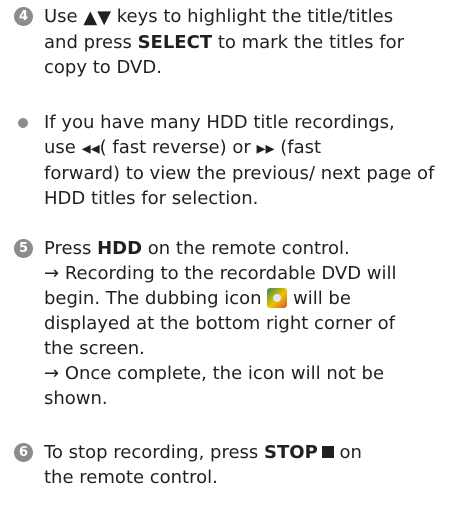  Describe the element at coordinates (265, 148) in the screenshot. I see `fast-forward-icon: ▸▸` at that location.